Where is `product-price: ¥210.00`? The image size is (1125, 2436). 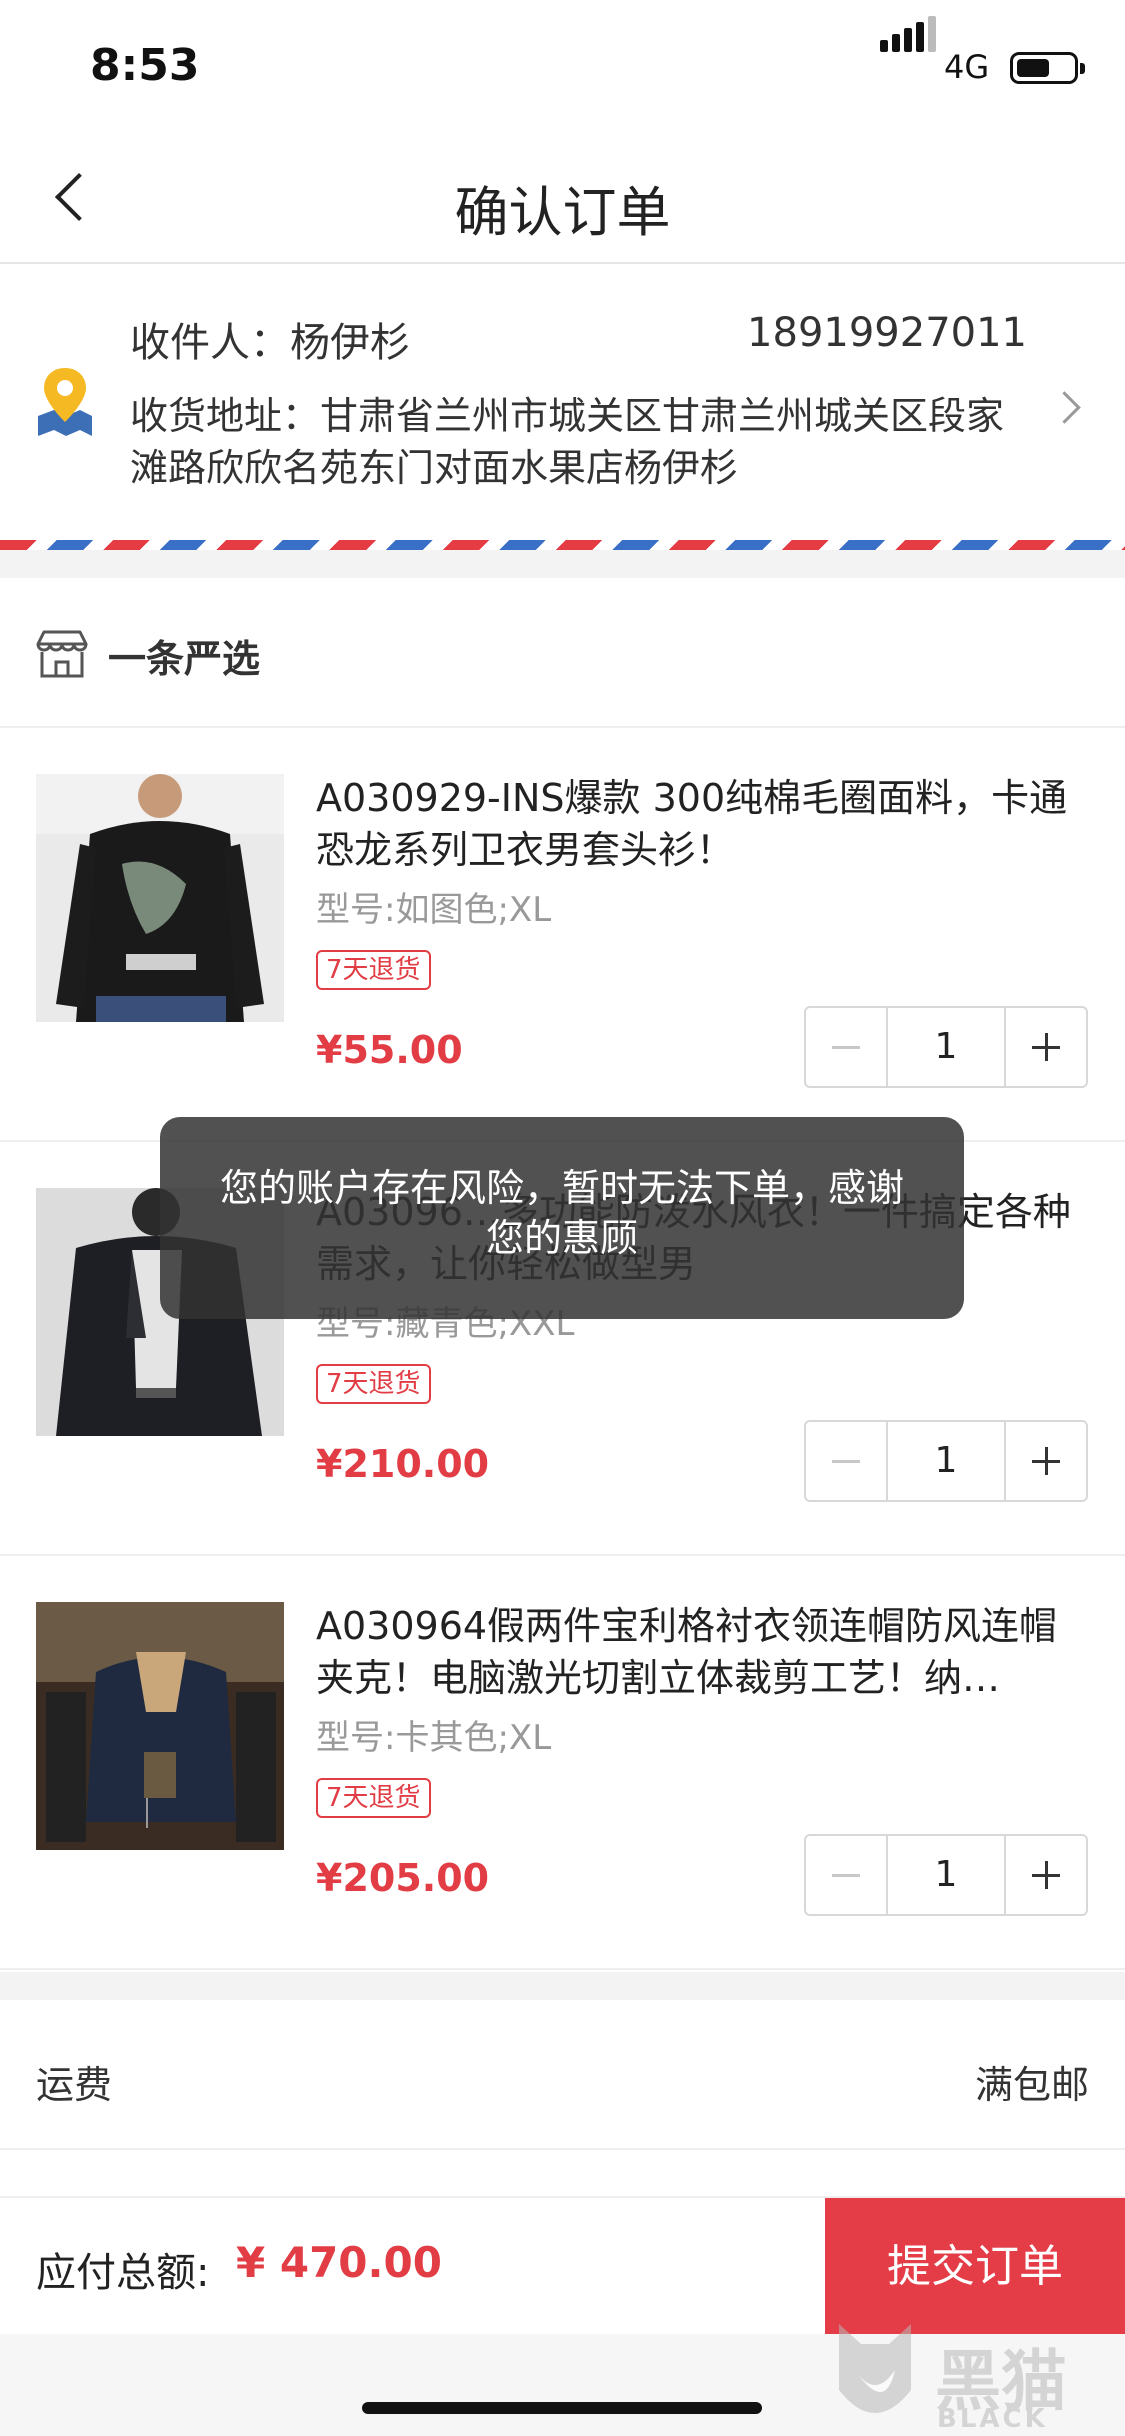 product-price: ¥210.00 is located at coordinates (403, 1464).